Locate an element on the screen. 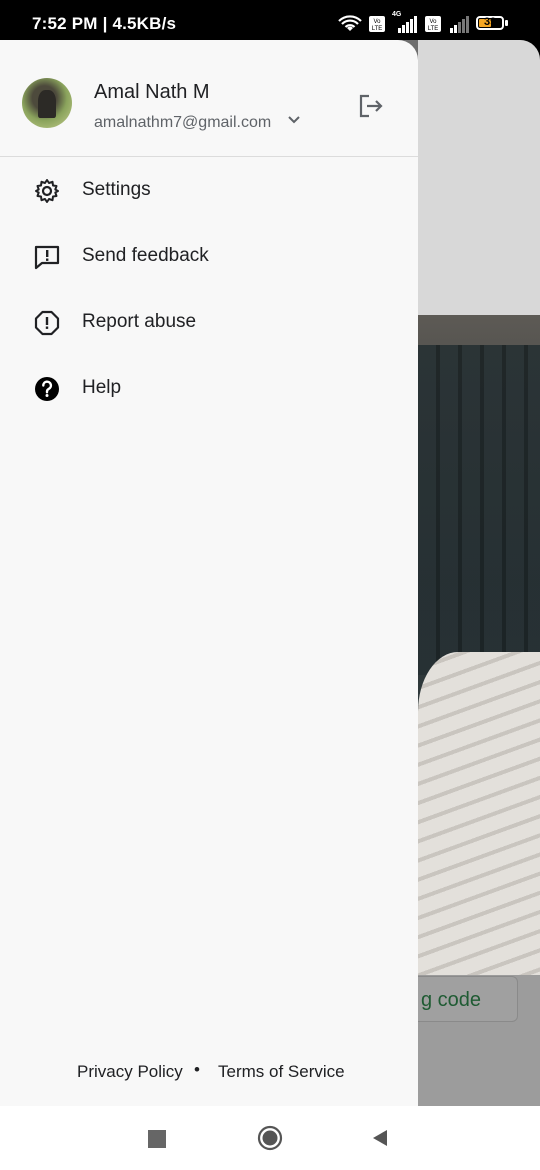  chevron-down-icon is located at coordinates (294, 120).